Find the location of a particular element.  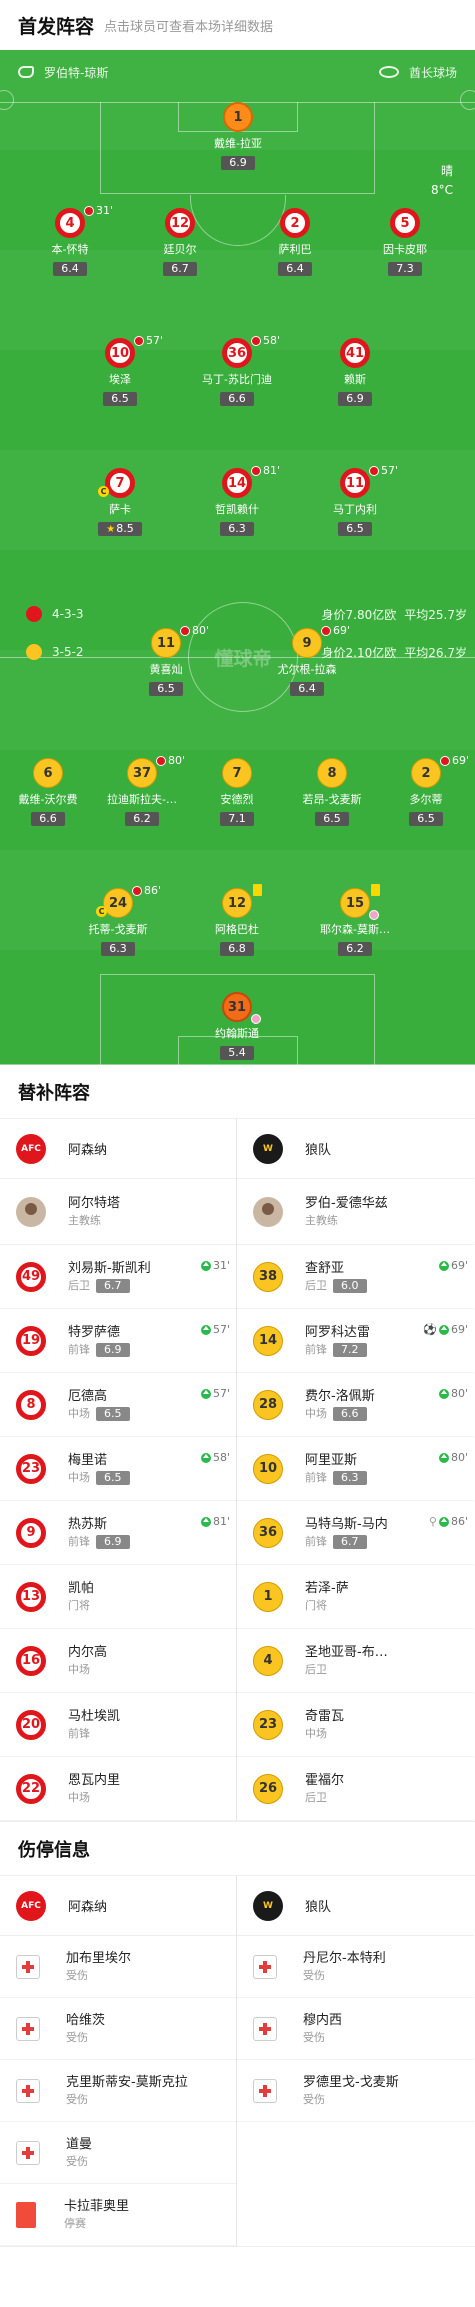

wolves-crest-icon: W is located at coordinates (268, 1905).